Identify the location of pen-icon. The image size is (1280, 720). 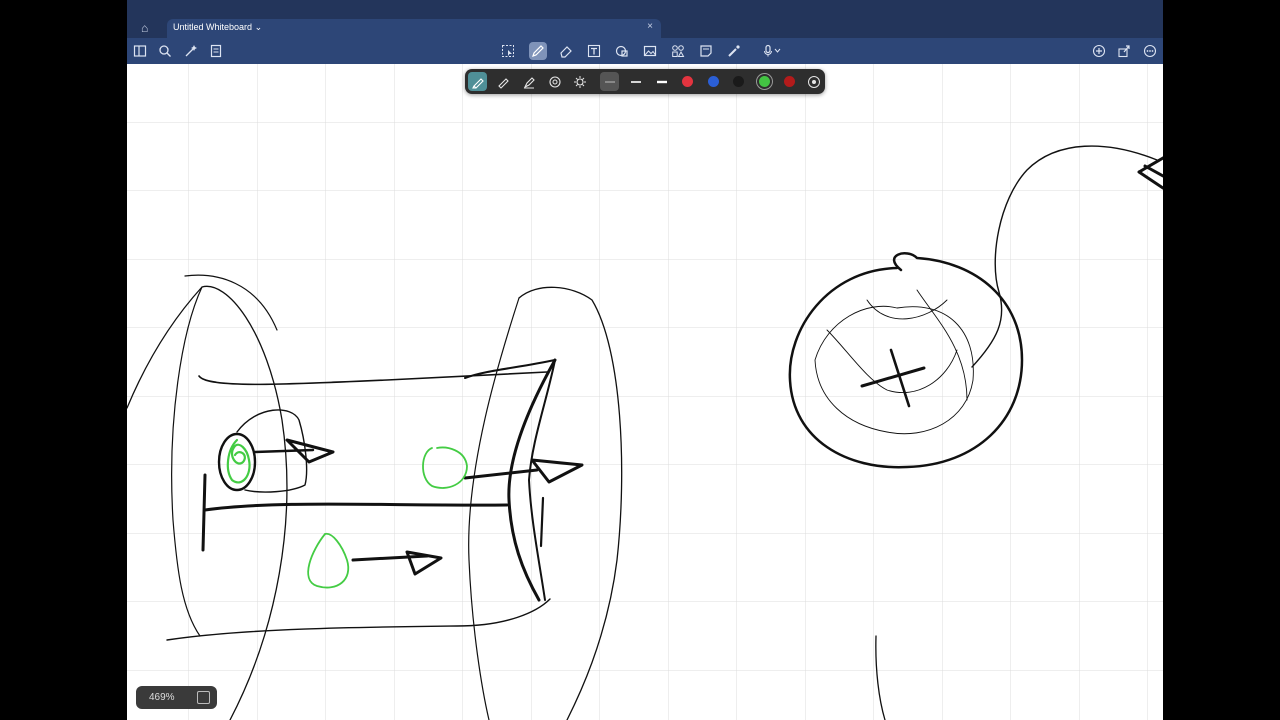
(538, 51).